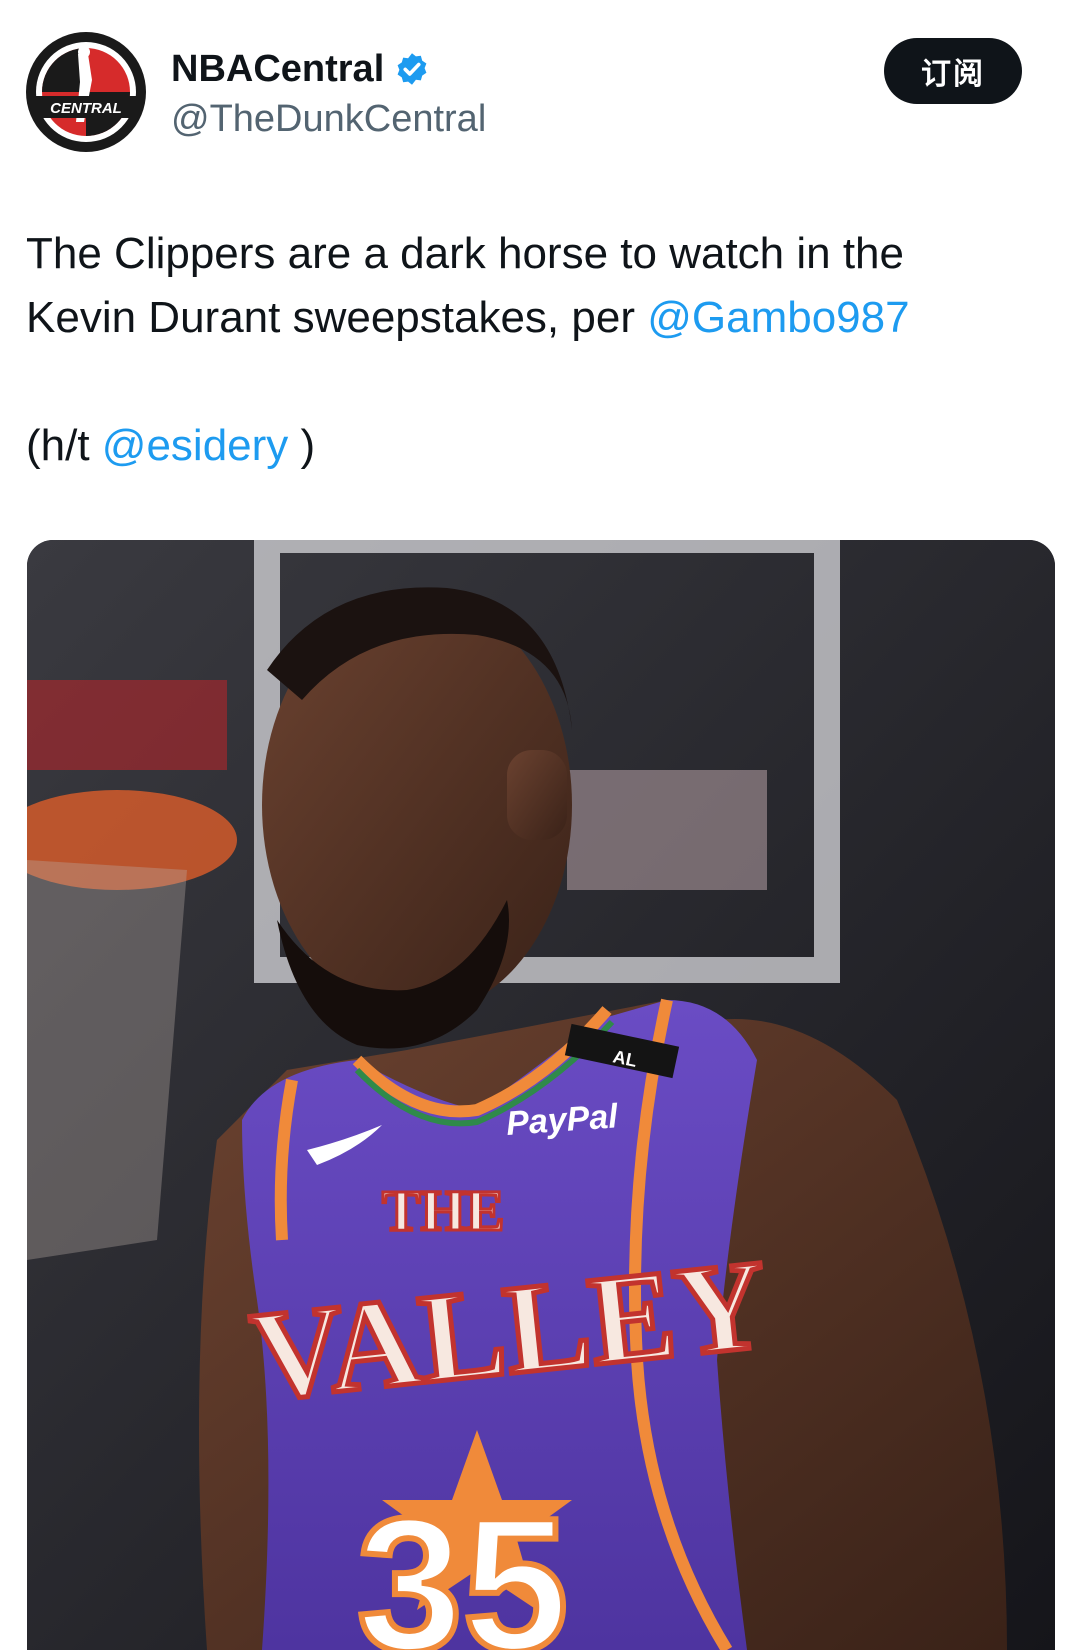  I want to click on display-name: NBACentral, so click(277, 69).